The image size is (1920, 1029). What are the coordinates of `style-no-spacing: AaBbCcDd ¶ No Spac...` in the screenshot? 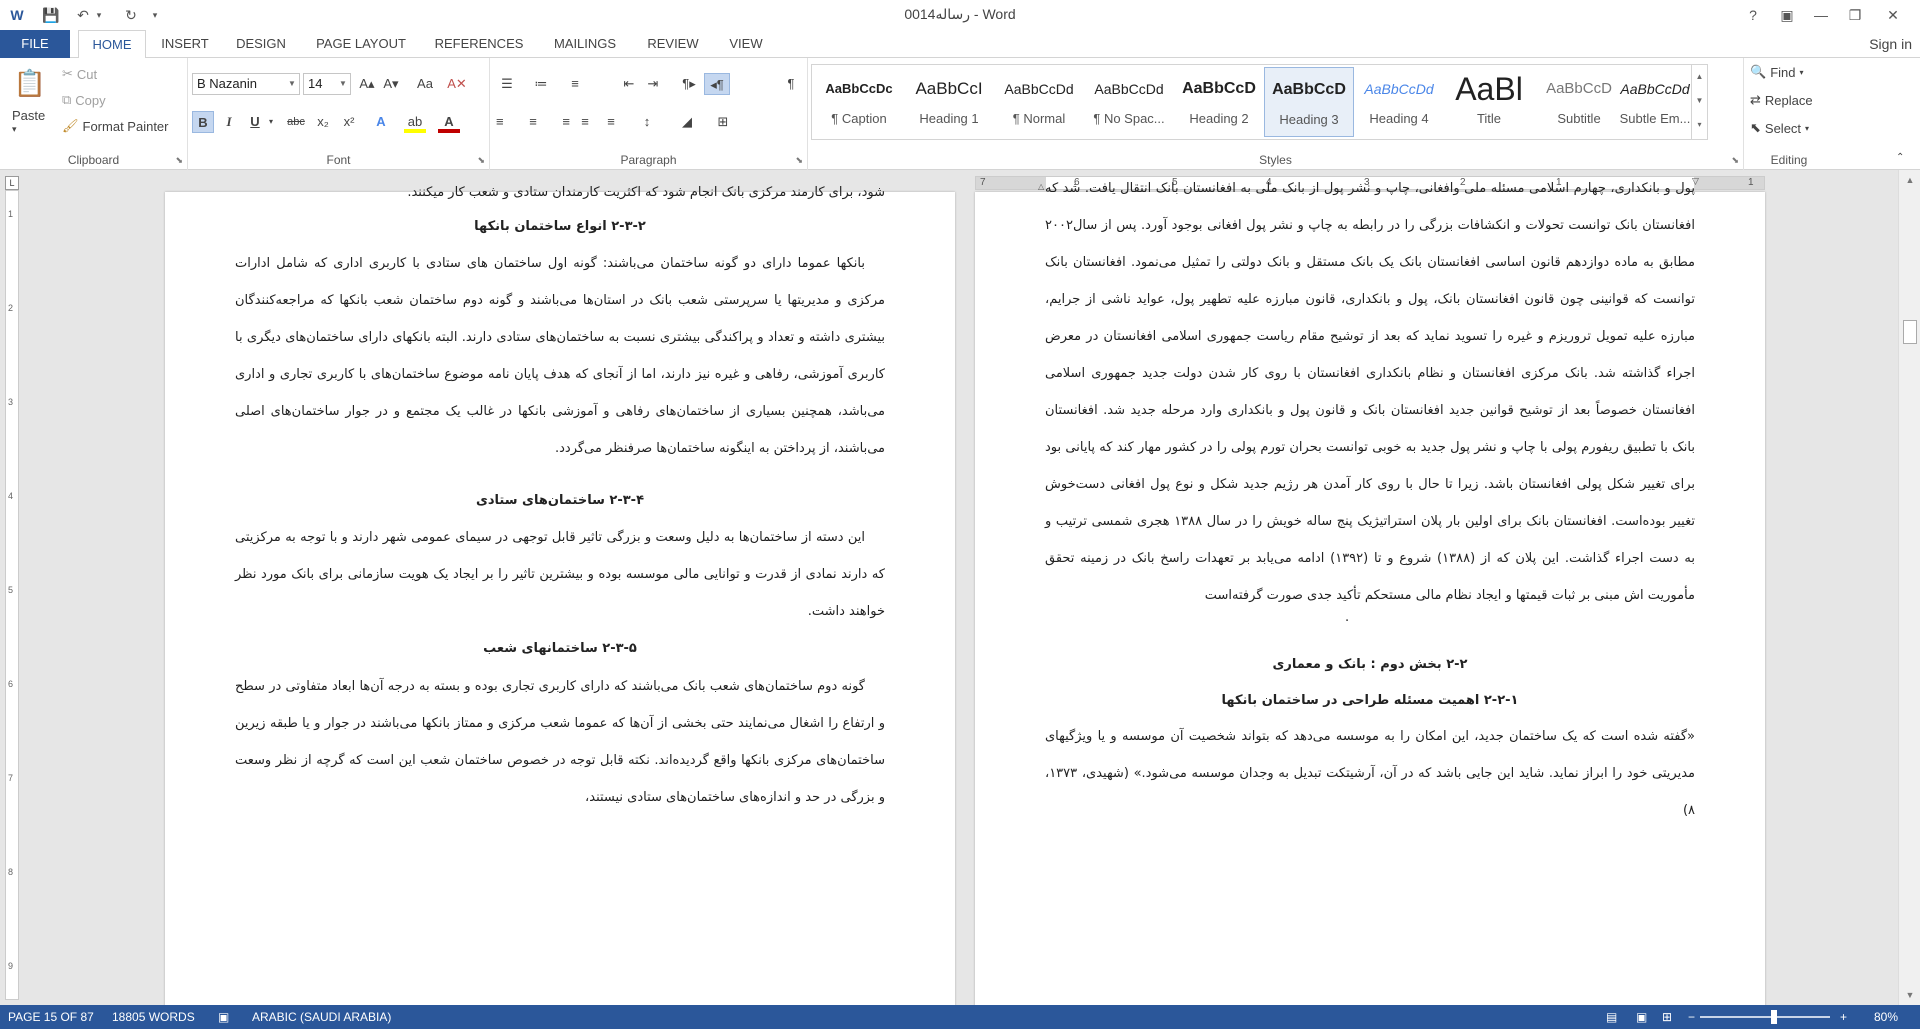 It's located at (1129, 102).